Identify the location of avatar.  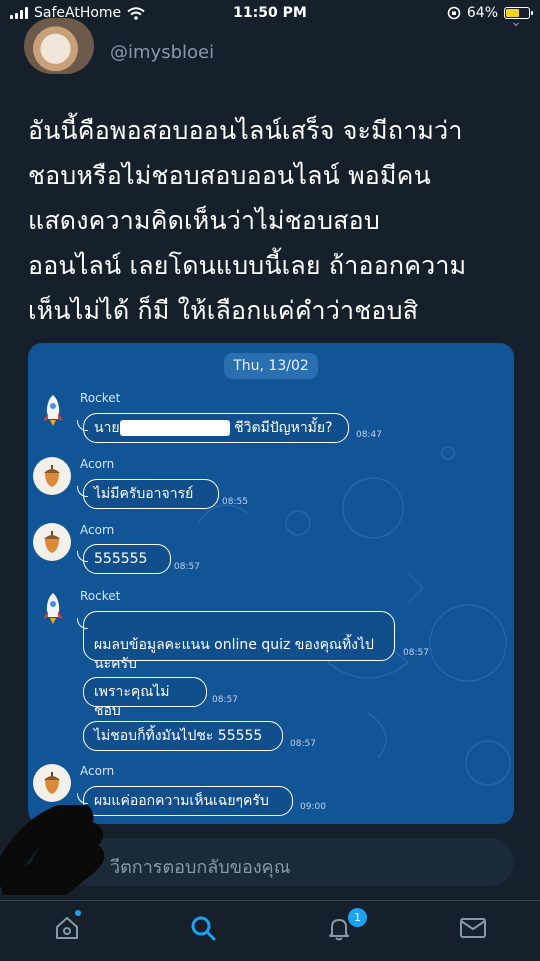
(59, 46).